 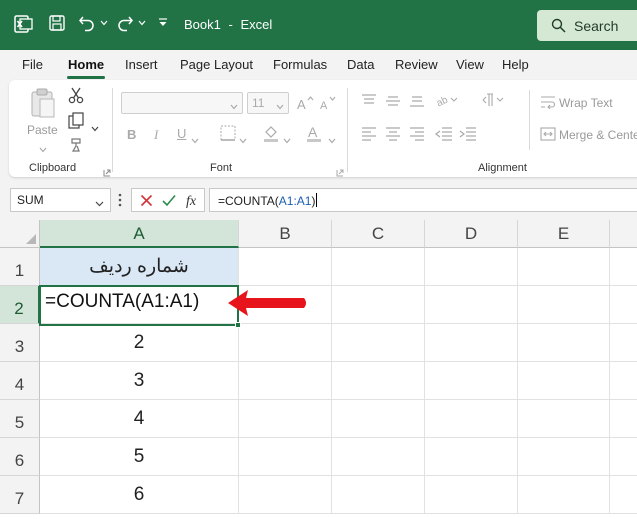 What do you see at coordinates (623, 419) in the screenshot?
I see `cell-f5` at bounding box center [623, 419].